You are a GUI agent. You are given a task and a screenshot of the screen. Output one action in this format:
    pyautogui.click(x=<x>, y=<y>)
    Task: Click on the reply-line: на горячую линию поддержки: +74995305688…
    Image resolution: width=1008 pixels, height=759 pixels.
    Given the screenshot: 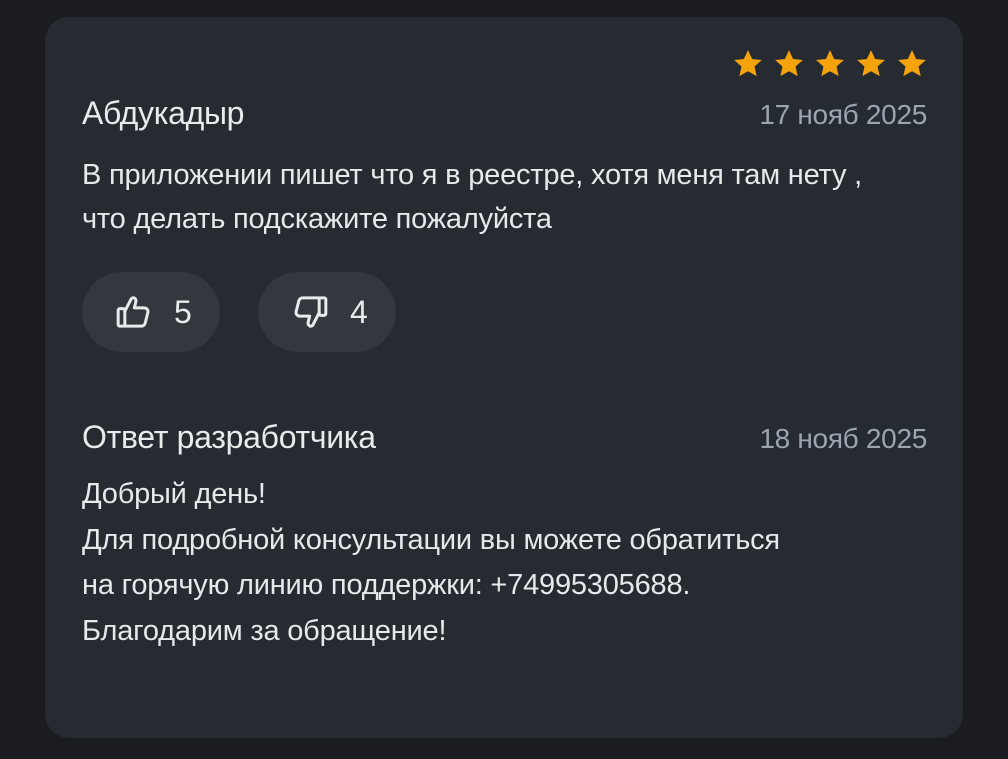 What is the action you would take?
    pyautogui.click(x=386, y=585)
    